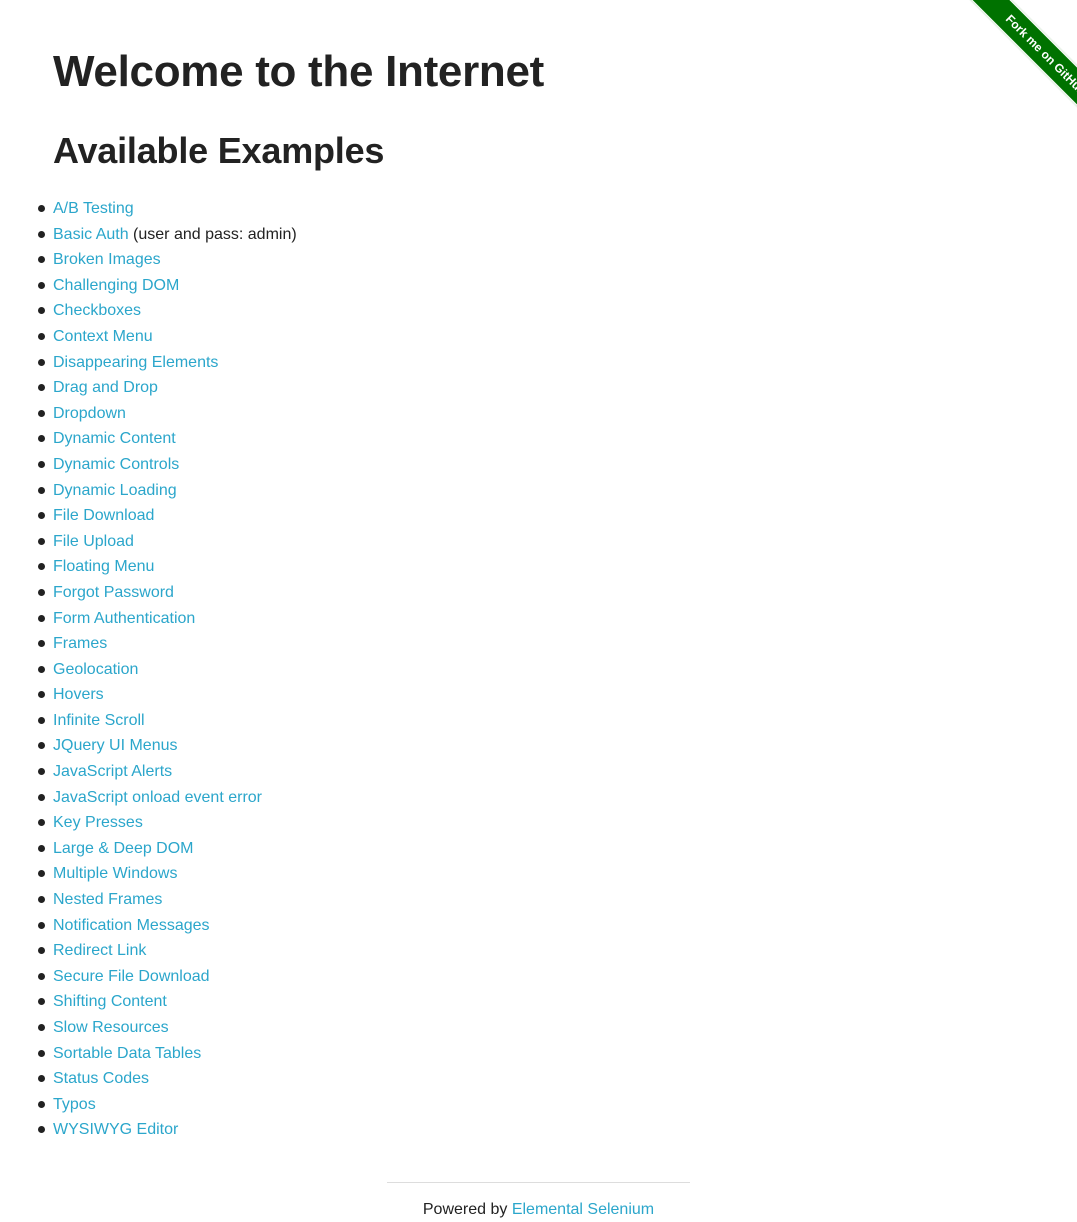 The image size is (1077, 1222). I want to click on example-link: Status Codes, so click(101, 1078).